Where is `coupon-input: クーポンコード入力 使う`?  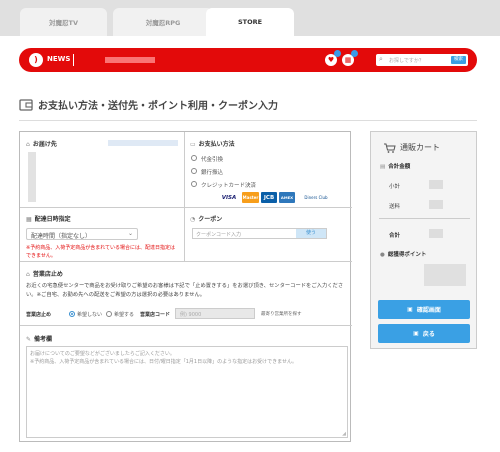
coupon-input: クーポンコード入力 使う is located at coordinates (259, 233).